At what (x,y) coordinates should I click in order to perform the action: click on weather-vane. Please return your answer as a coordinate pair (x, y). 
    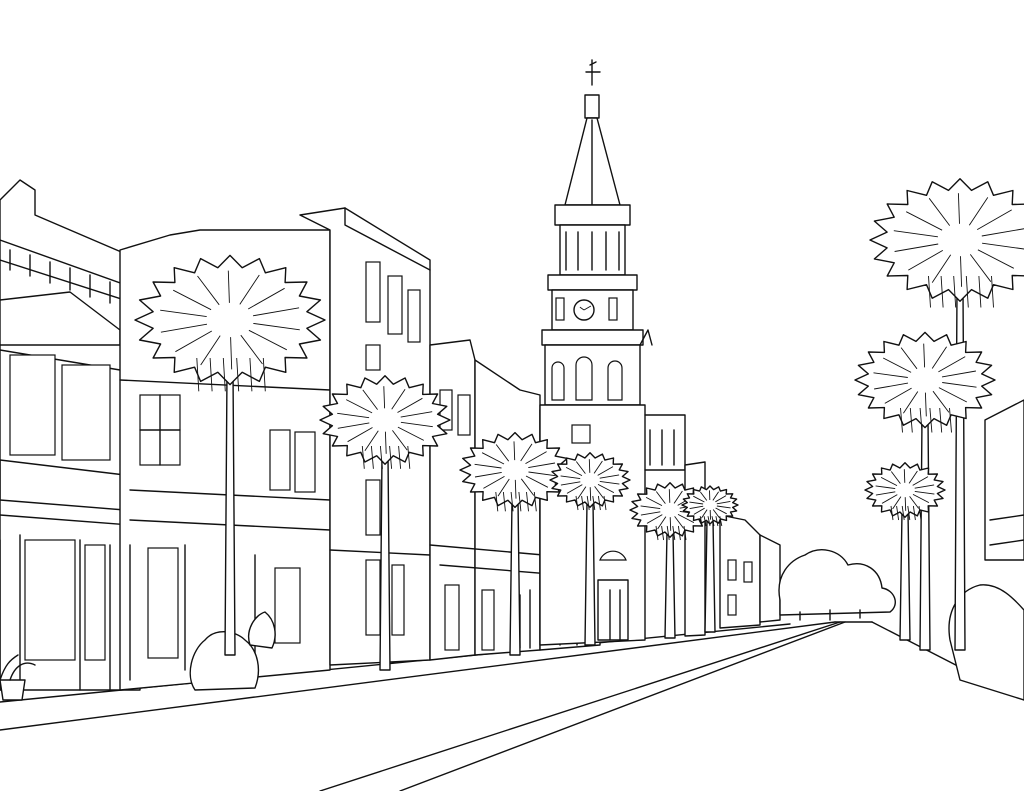
    Looking at the image, I should click on (593, 72).